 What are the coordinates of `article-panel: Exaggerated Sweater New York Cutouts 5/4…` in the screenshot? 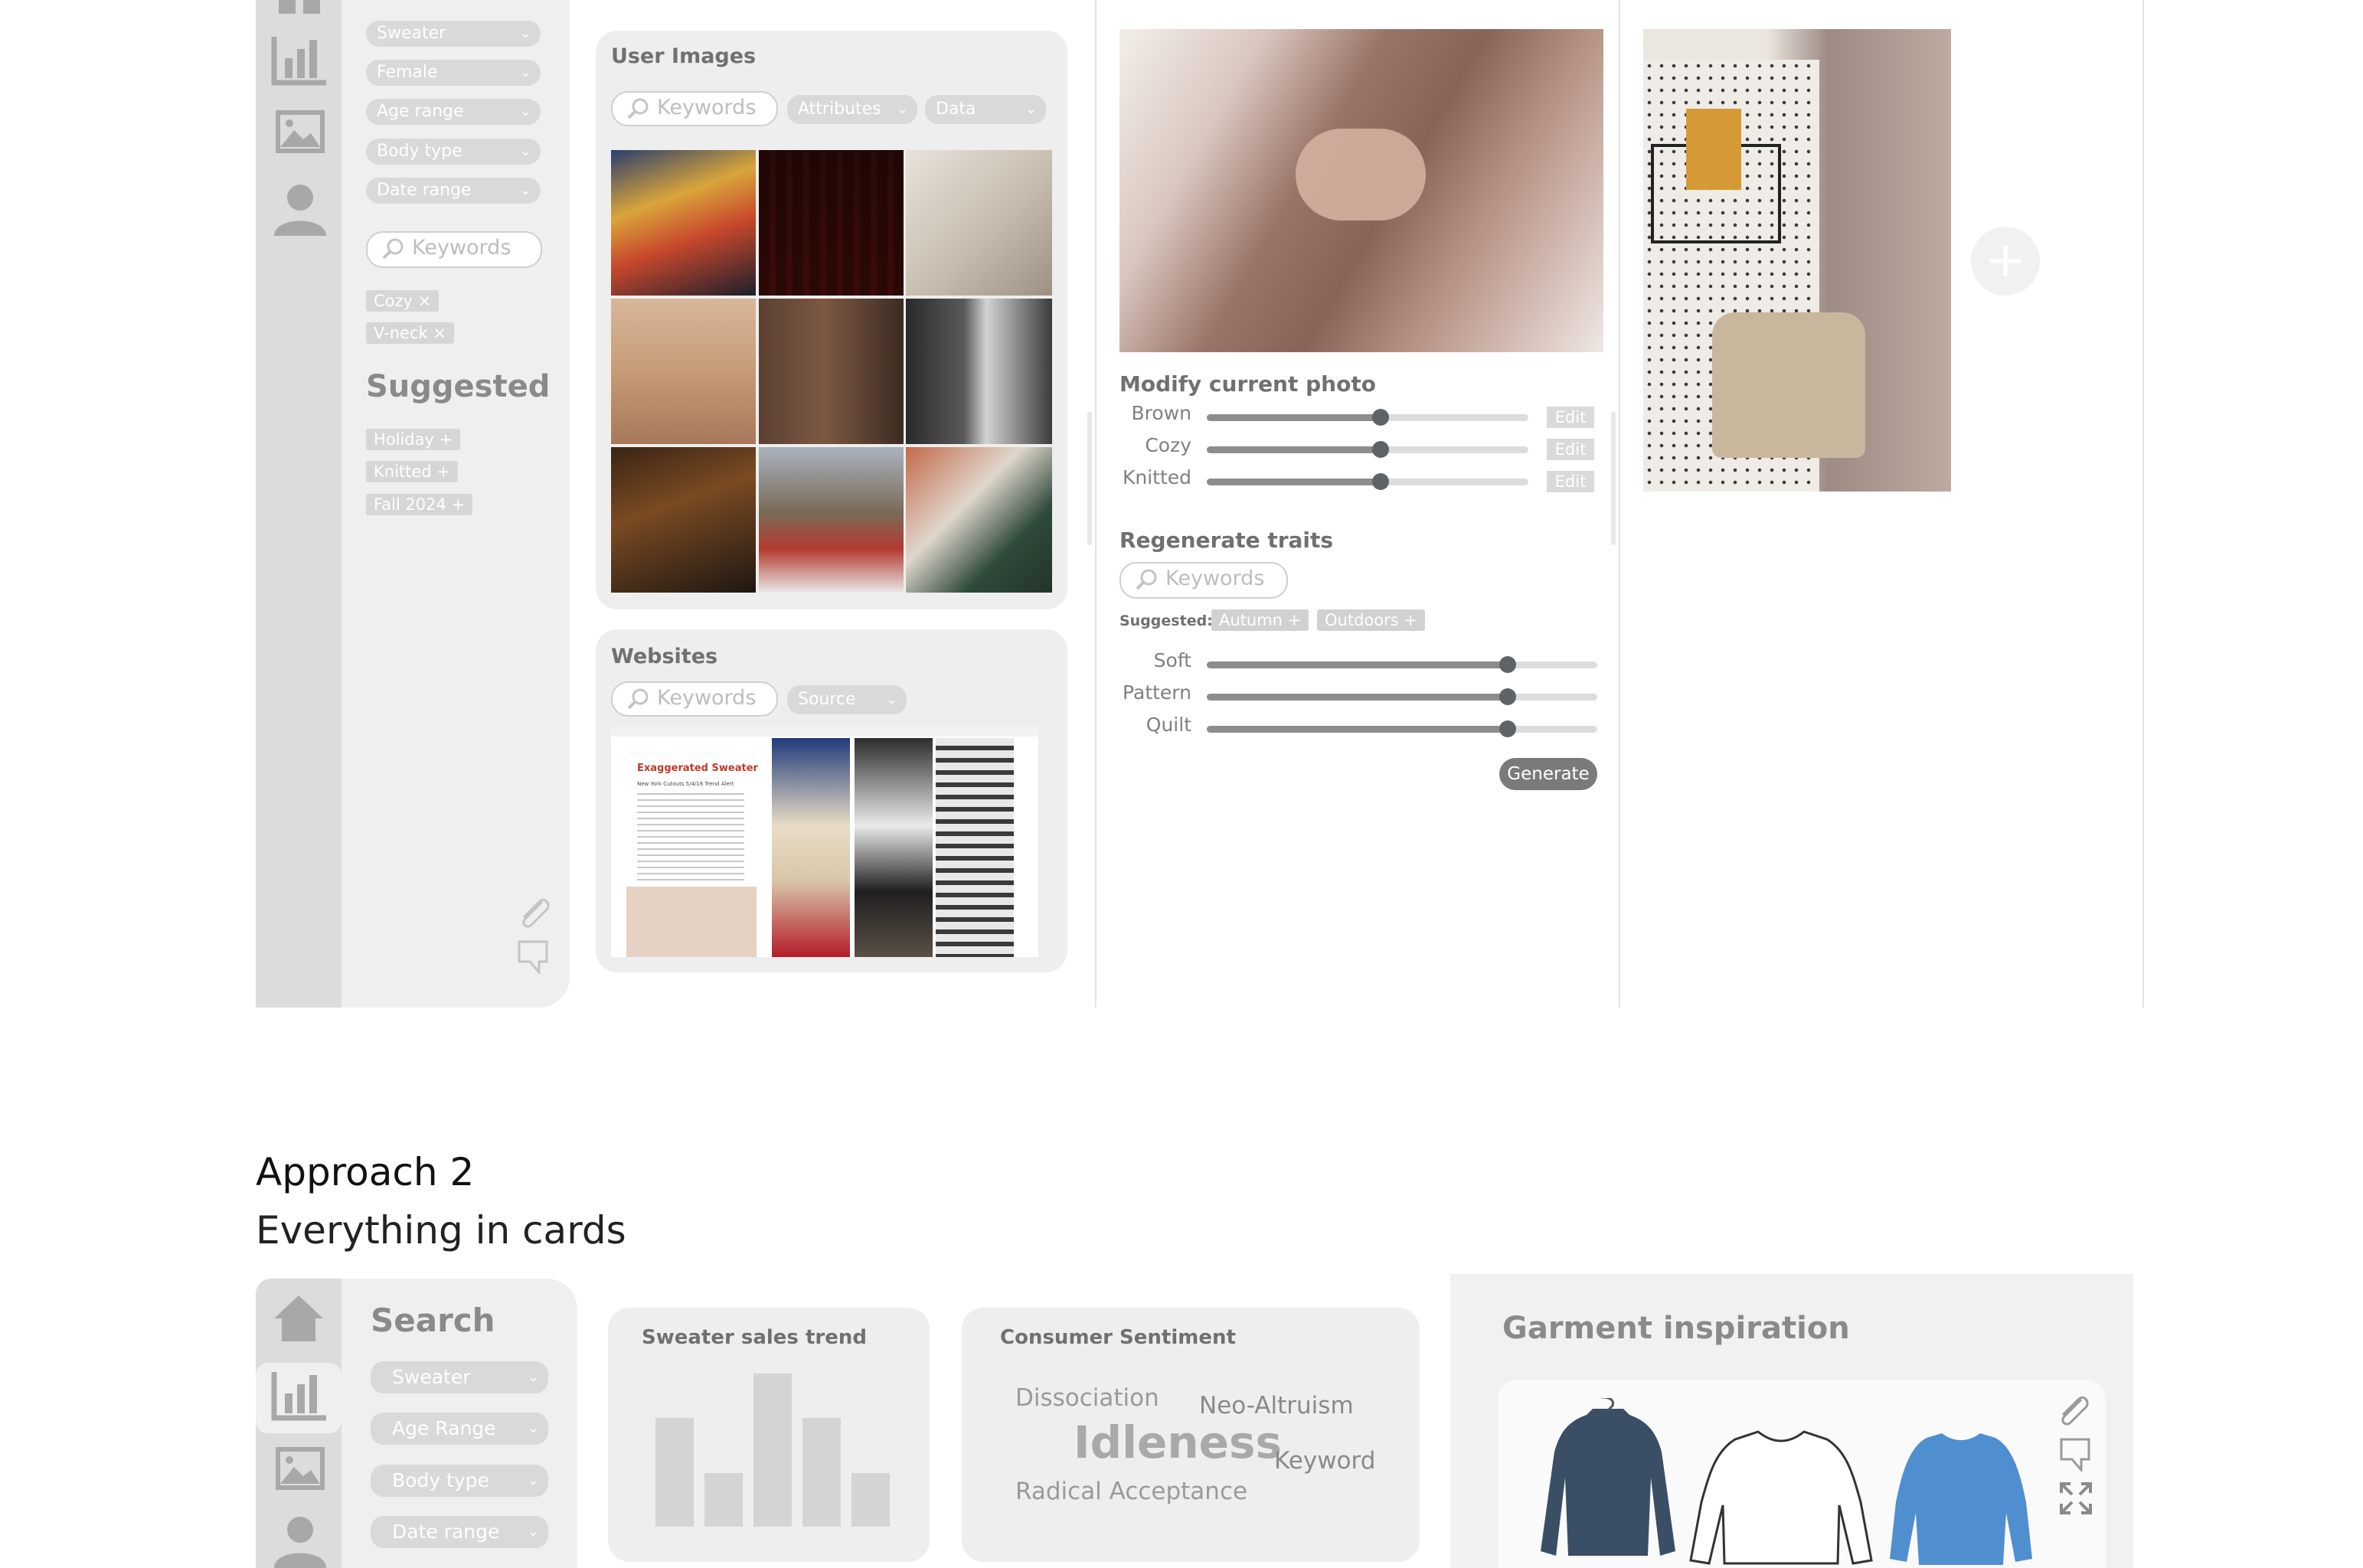 It's located at (687, 847).